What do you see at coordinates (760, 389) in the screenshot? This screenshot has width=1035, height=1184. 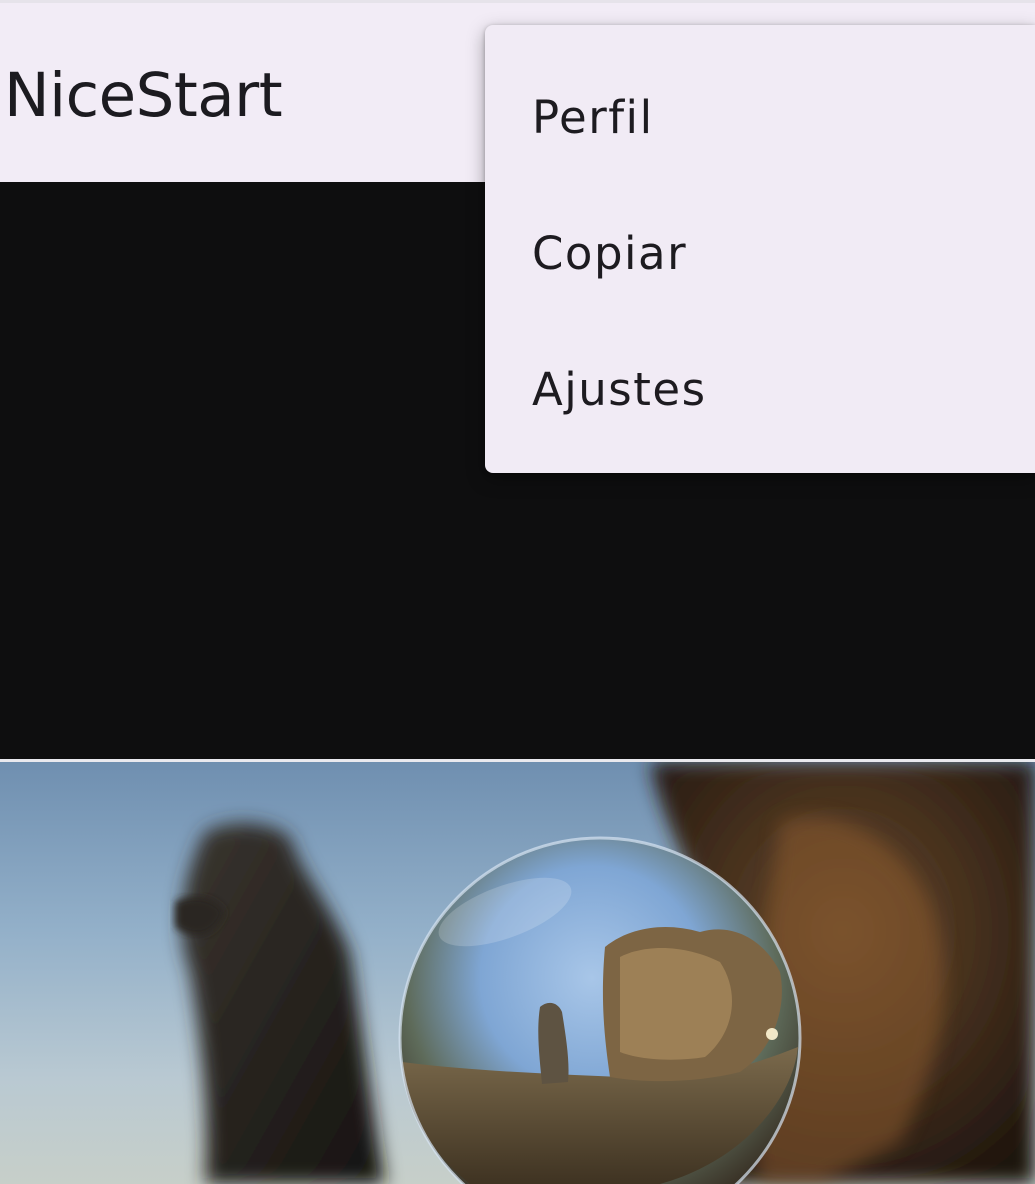 I see `menu-item-ajustes: Ajustes` at bounding box center [760, 389].